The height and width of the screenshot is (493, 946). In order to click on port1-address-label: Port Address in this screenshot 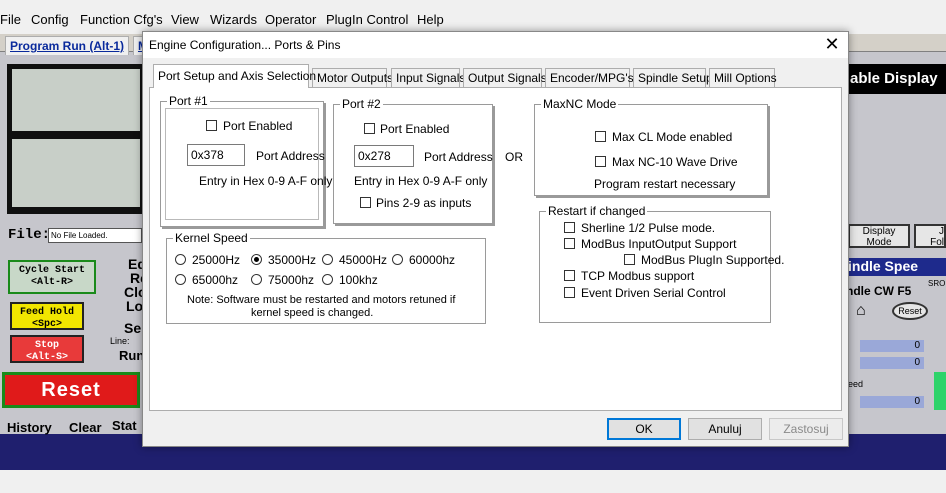, I will do `click(290, 156)`.